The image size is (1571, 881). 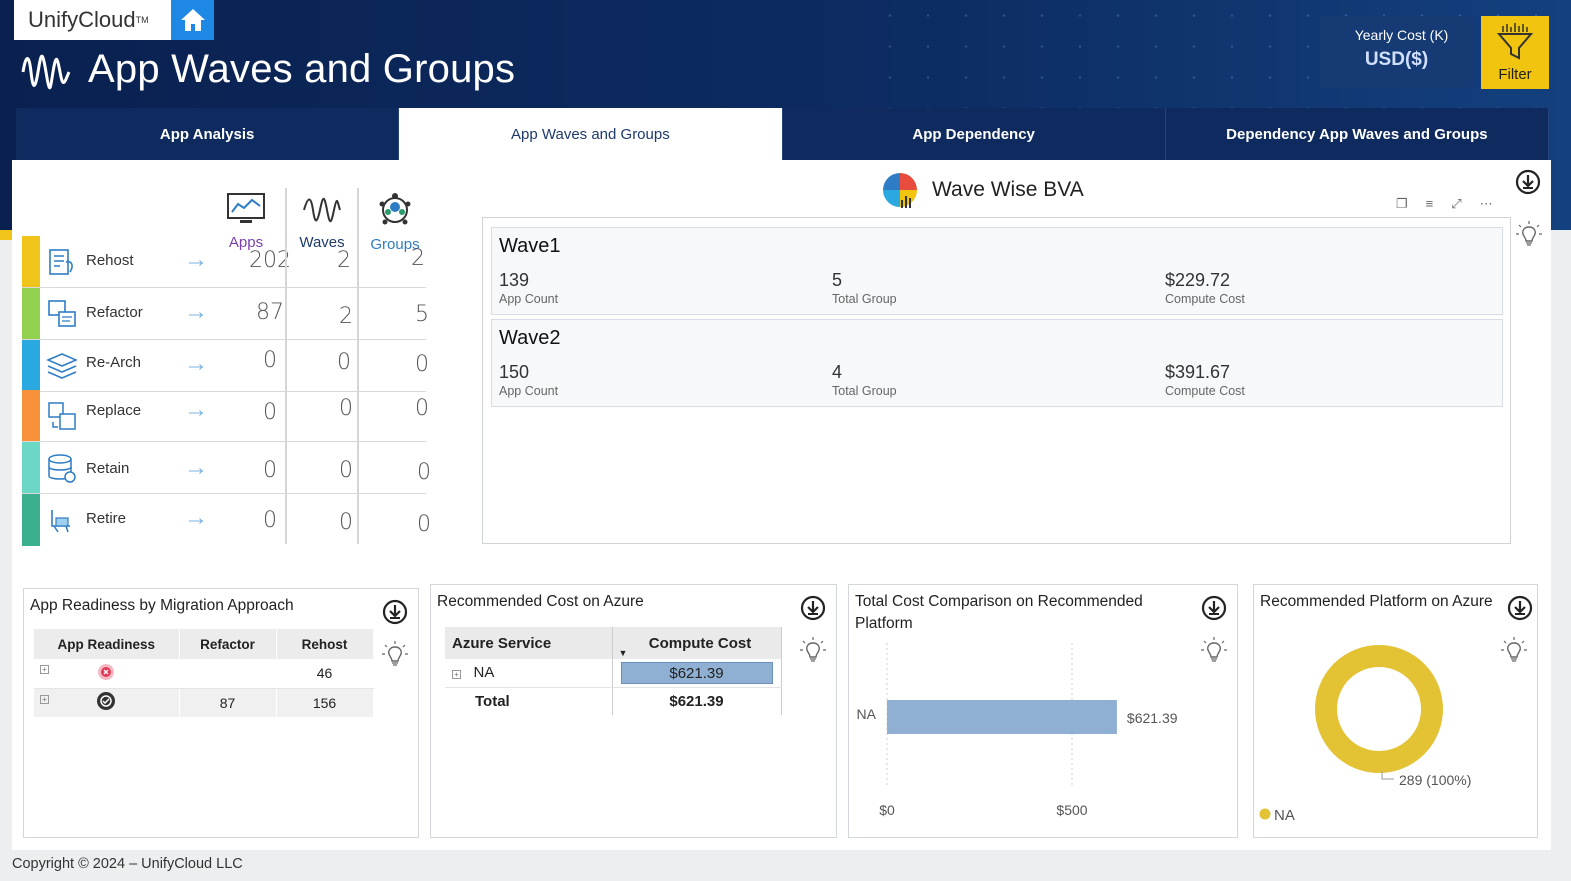 What do you see at coordinates (62, 366) in the screenshot?
I see `rearch-icon` at bounding box center [62, 366].